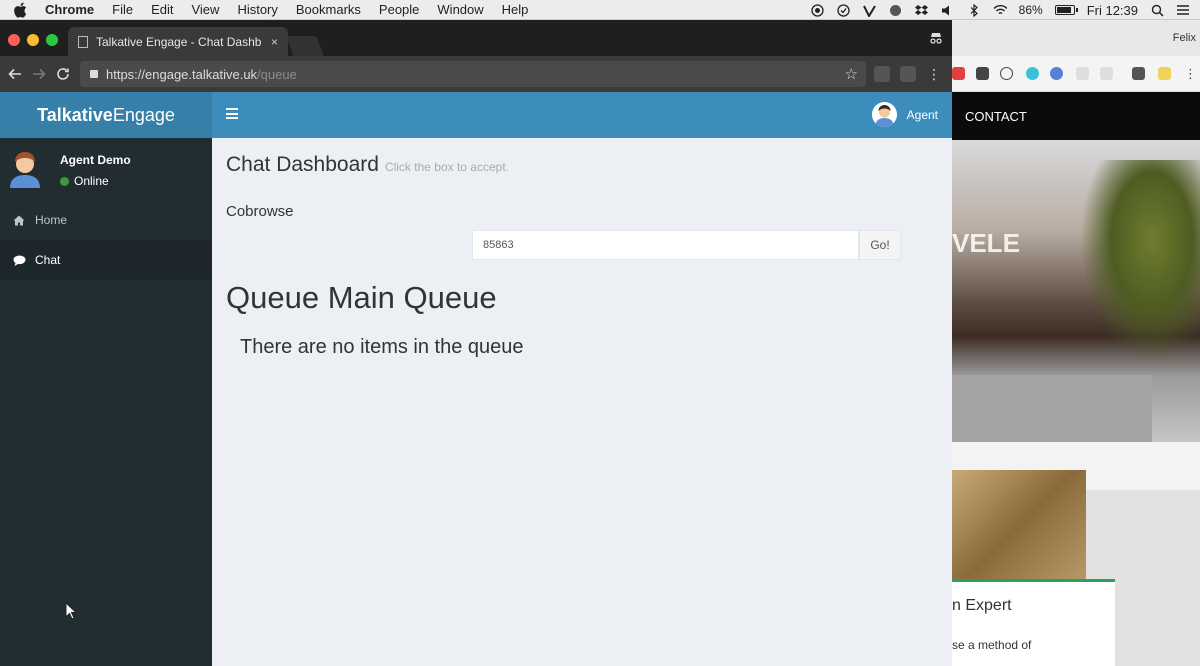  What do you see at coordinates (25, 170) in the screenshot?
I see `agent-avatar` at bounding box center [25, 170].